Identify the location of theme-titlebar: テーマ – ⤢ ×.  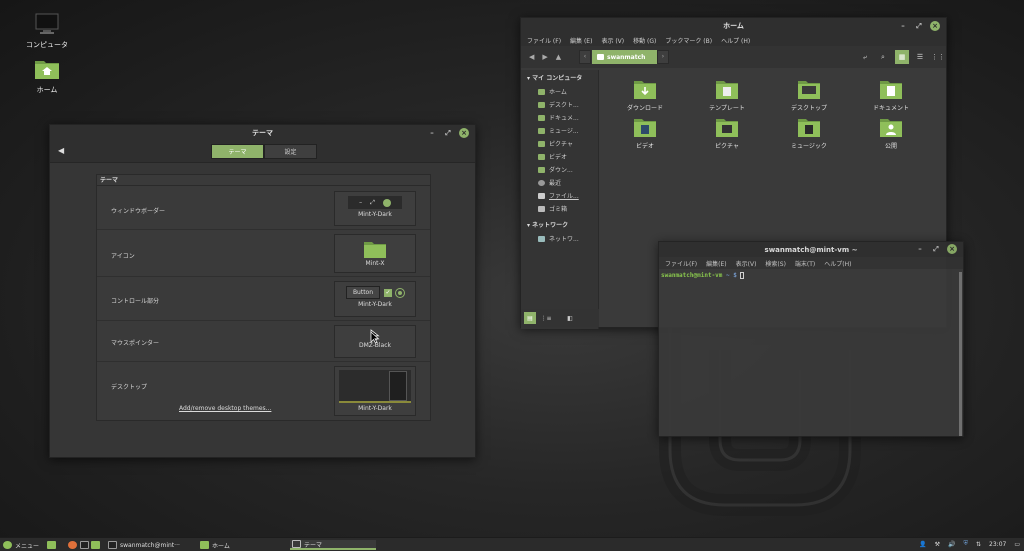
(262, 133).